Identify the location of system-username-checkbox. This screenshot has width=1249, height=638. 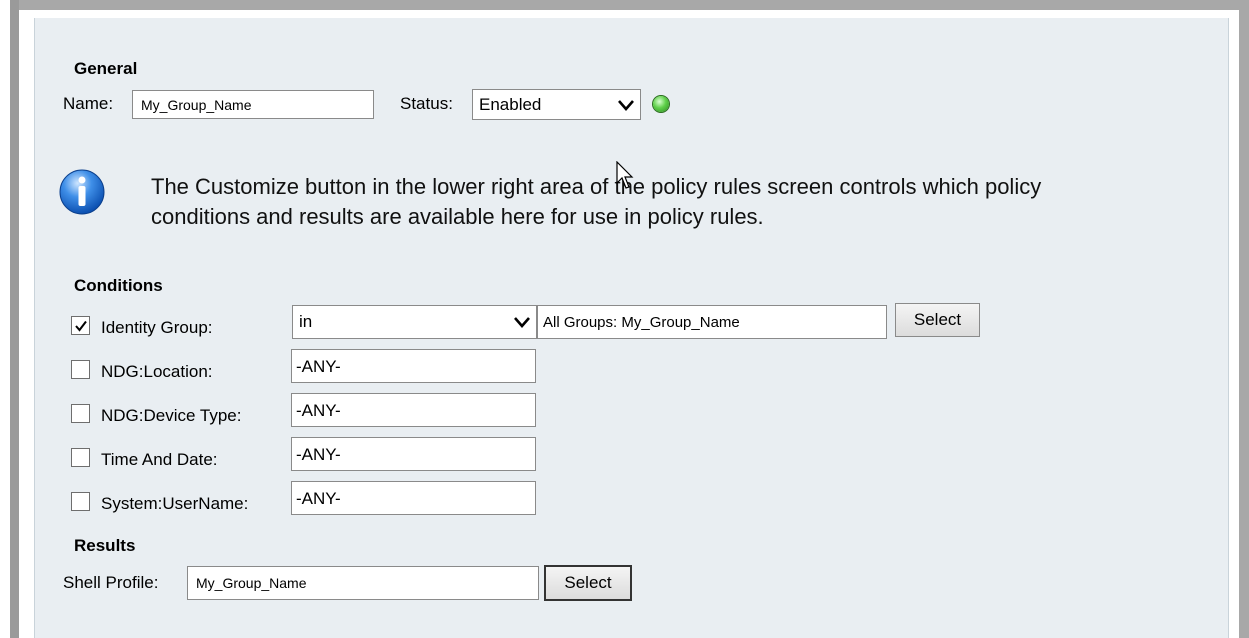
(80, 501).